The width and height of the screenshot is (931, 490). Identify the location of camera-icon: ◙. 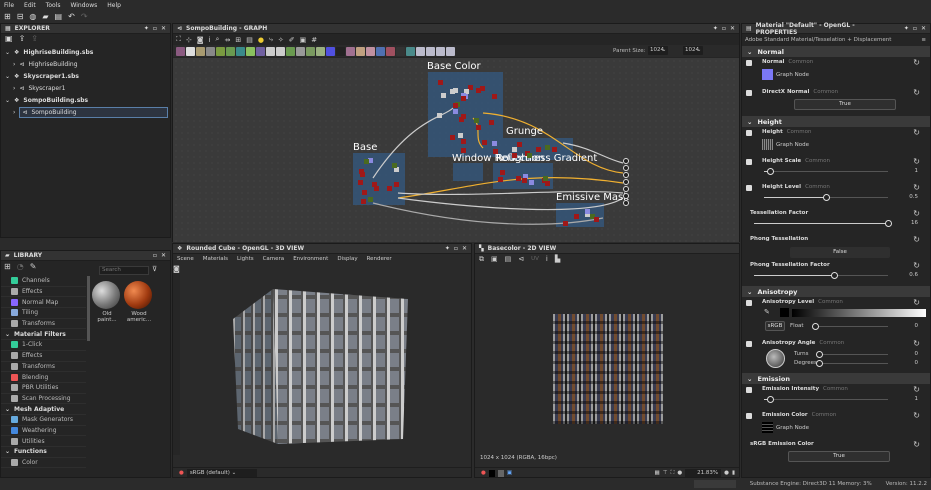
(176, 269).